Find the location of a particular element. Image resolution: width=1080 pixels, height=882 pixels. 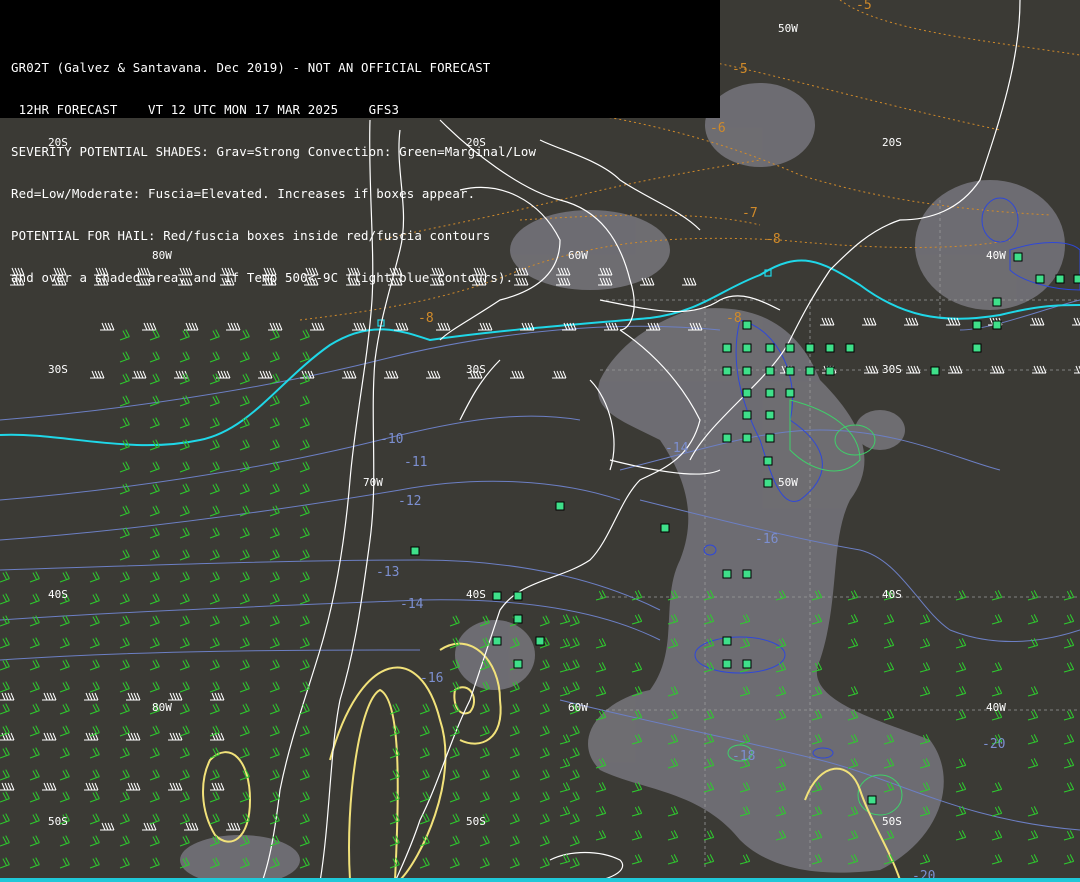

orange-label: -8 is located at coordinates (773, 239).